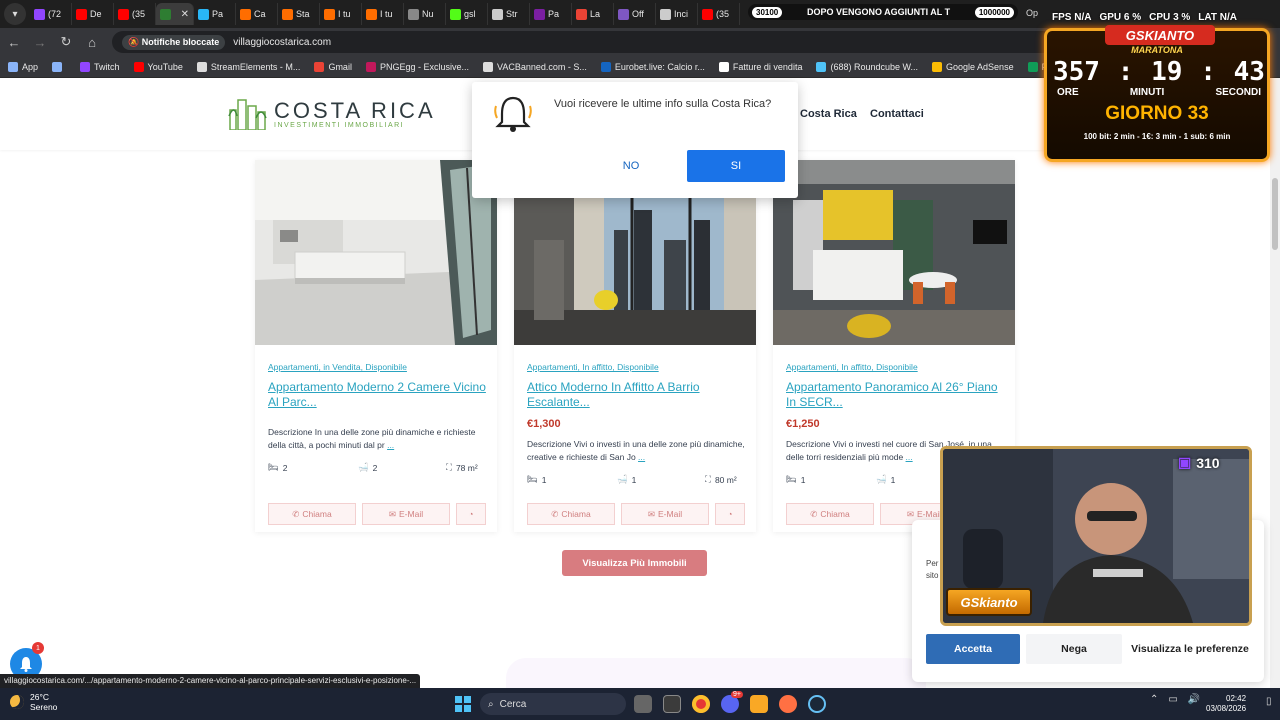  What do you see at coordinates (332, 113) in the screenshot?
I see `site-logo: COSTA RICA INVESTIMENTI IMMOBILIARI` at bounding box center [332, 113].